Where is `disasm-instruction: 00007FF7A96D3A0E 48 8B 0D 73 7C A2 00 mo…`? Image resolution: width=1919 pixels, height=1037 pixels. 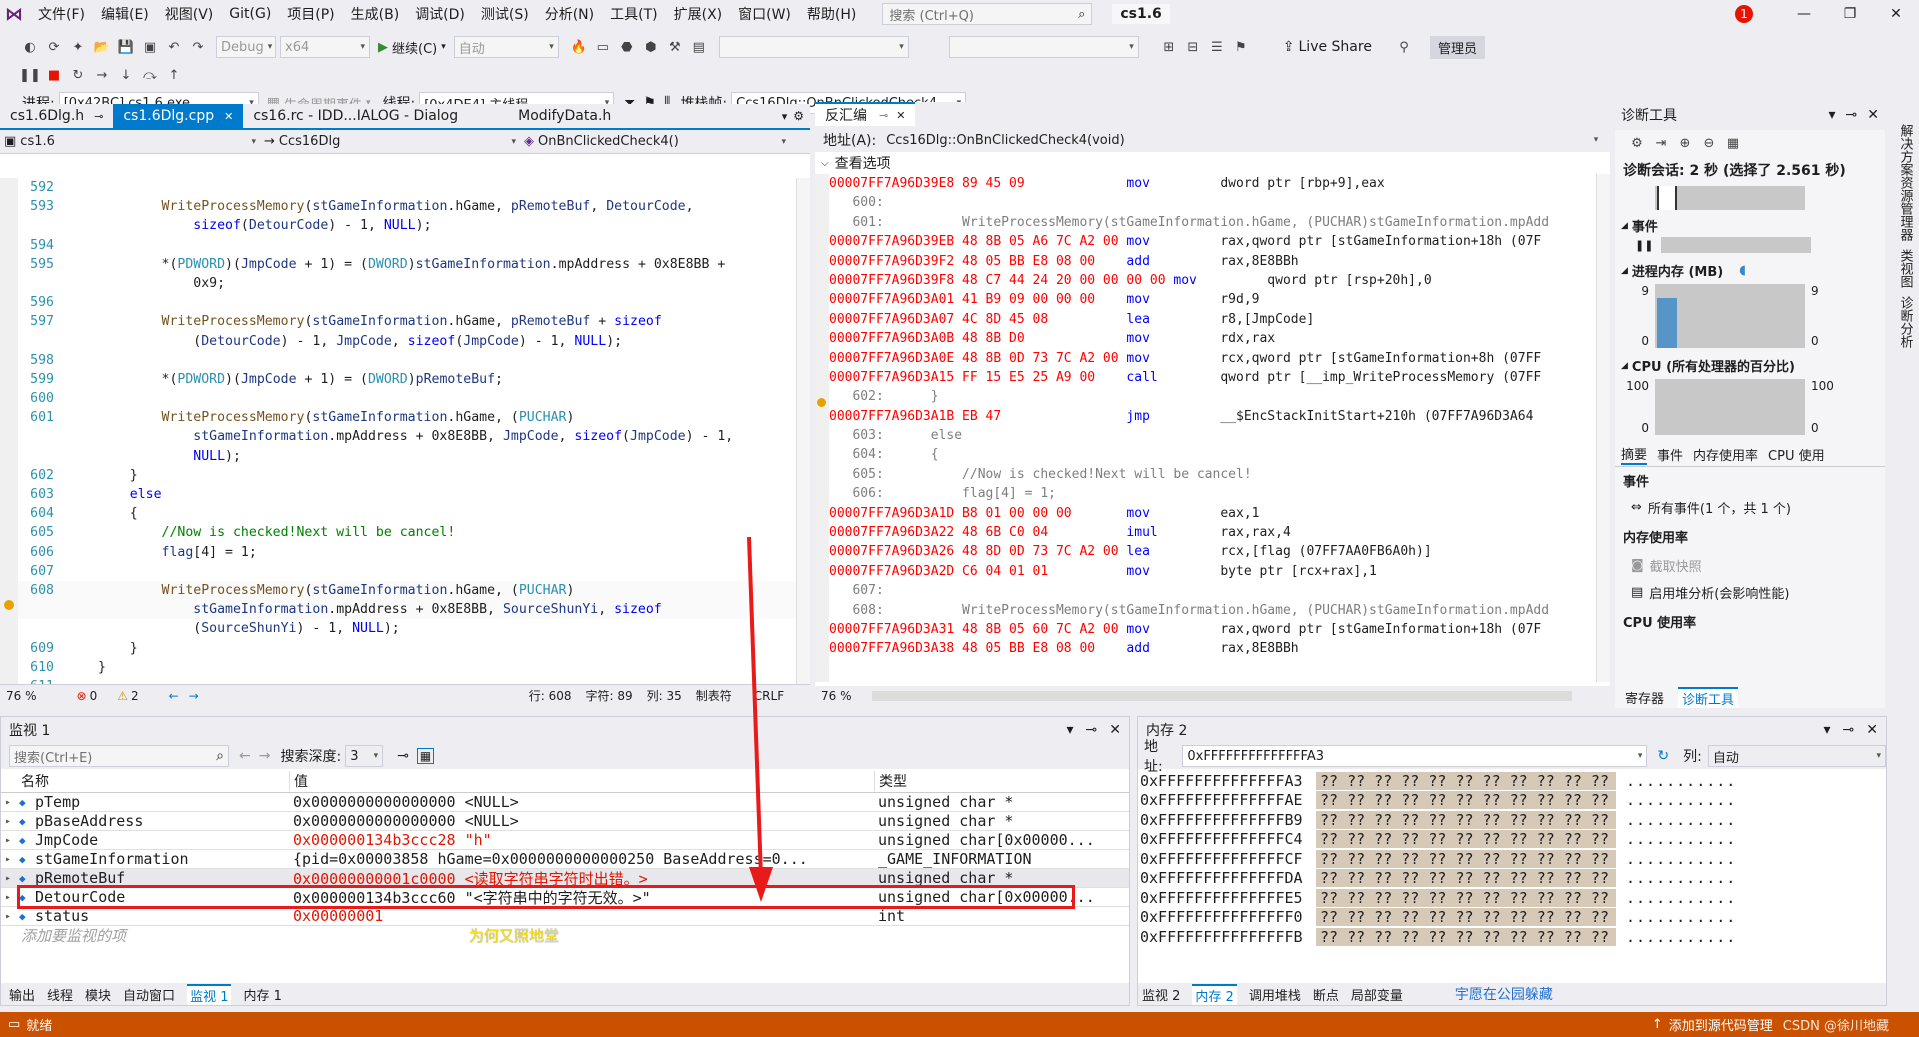
disasm-instruction: 00007FF7A96D3A0E 48 8B 0D 73 7C A2 00 mo… is located at coordinates (1212, 358).